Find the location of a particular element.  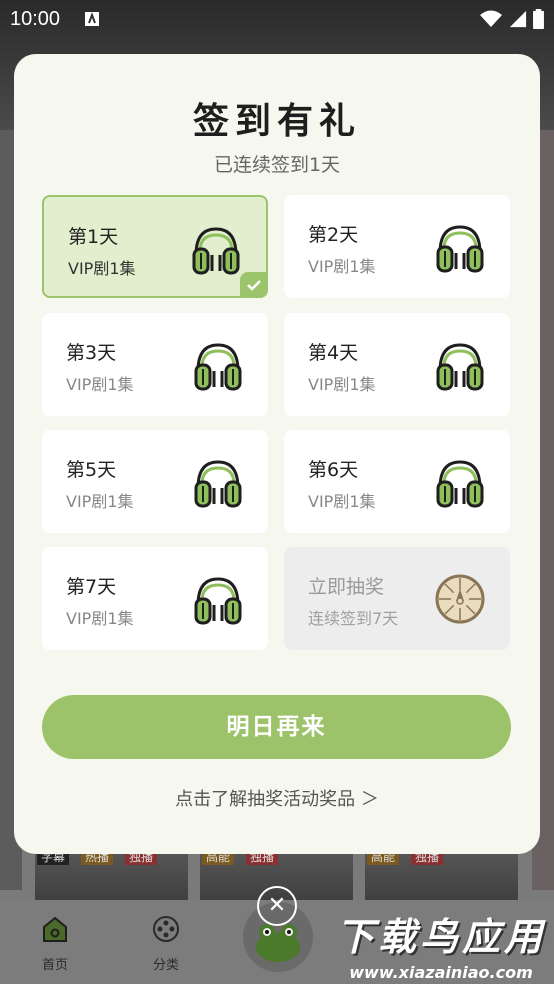

battery-icon is located at coordinates (538, 19).